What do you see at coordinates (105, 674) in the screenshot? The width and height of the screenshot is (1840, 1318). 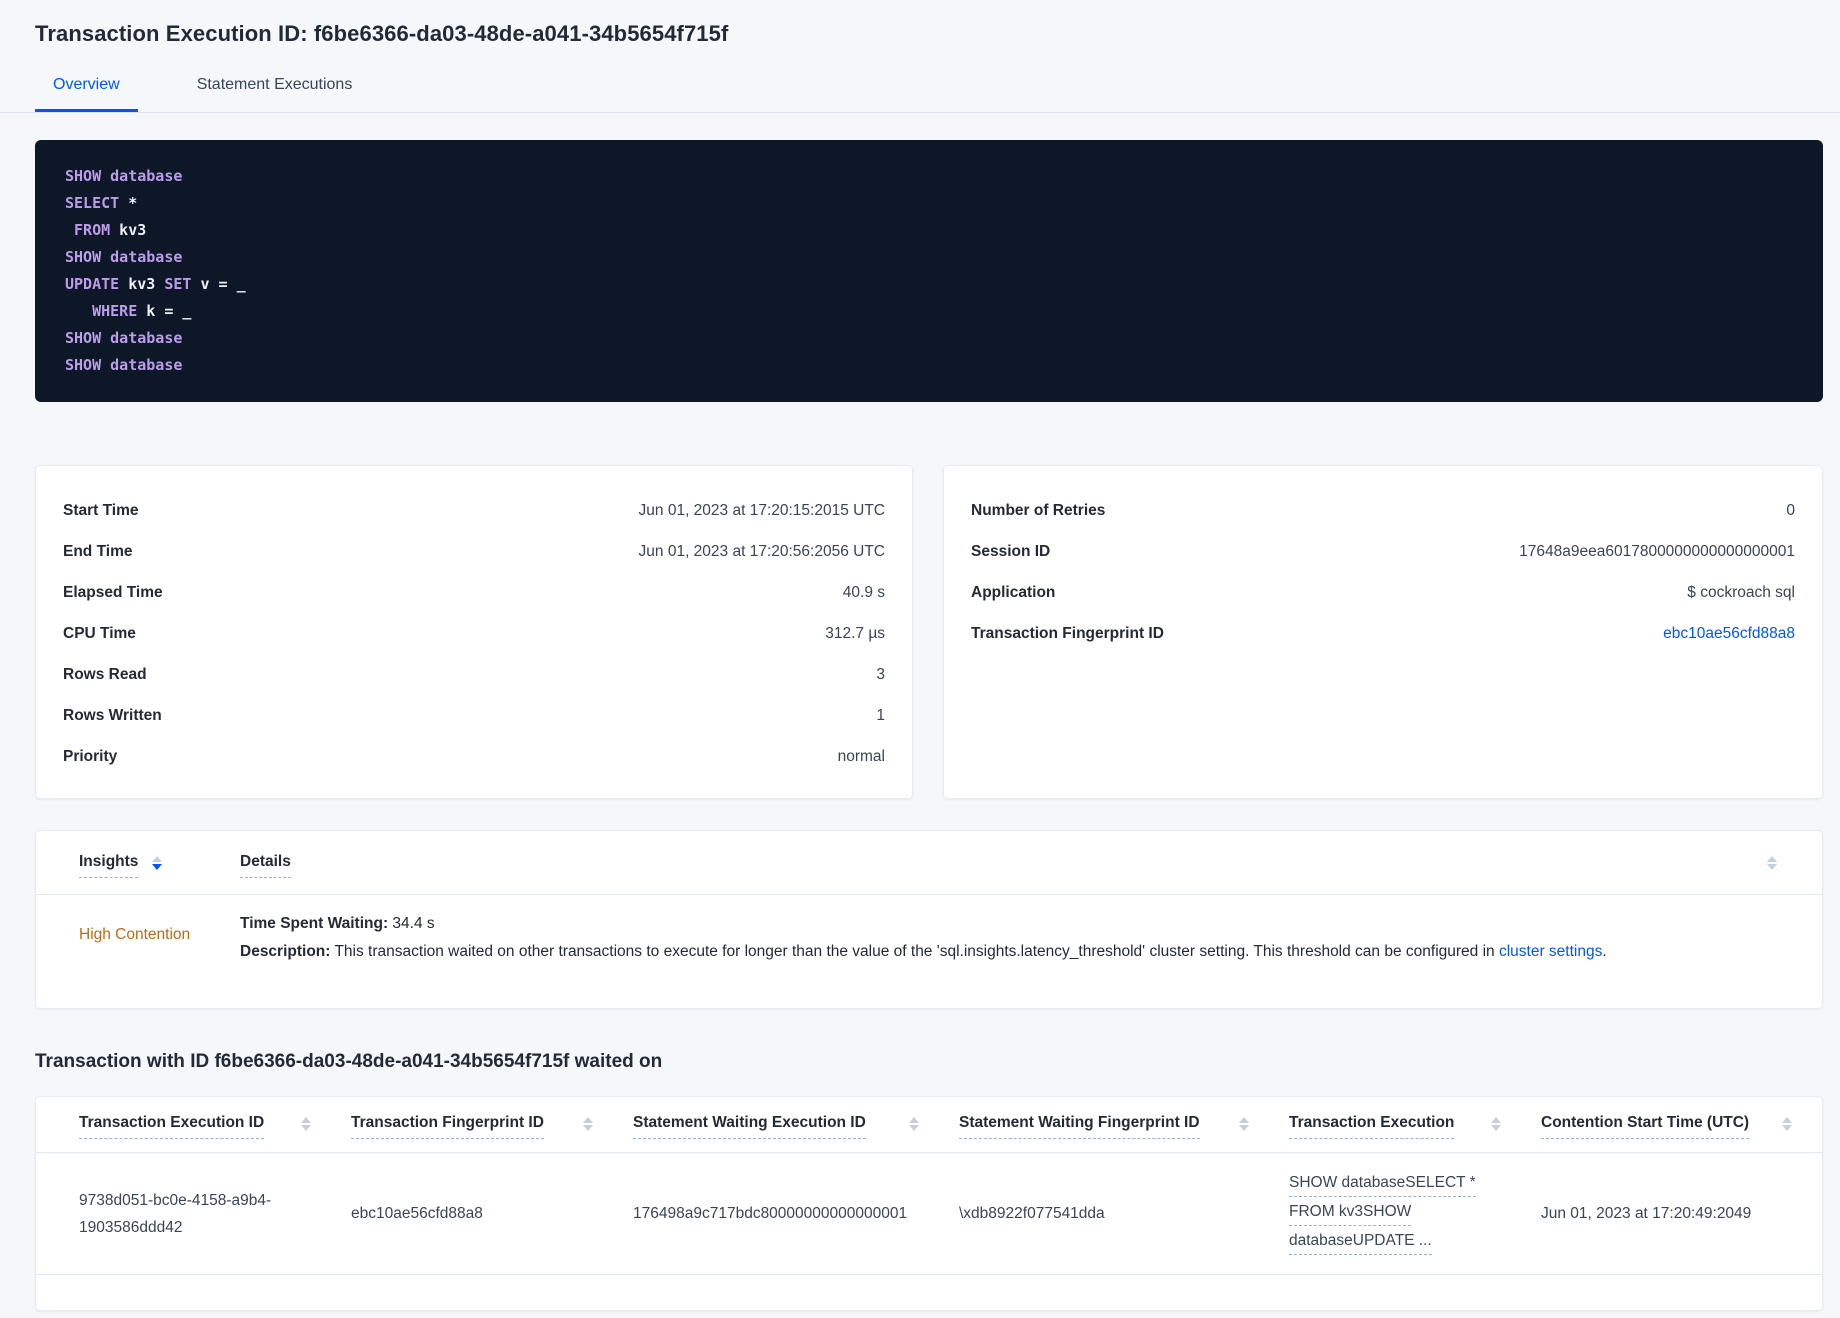 I see `row-label: Rows Read` at bounding box center [105, 674].